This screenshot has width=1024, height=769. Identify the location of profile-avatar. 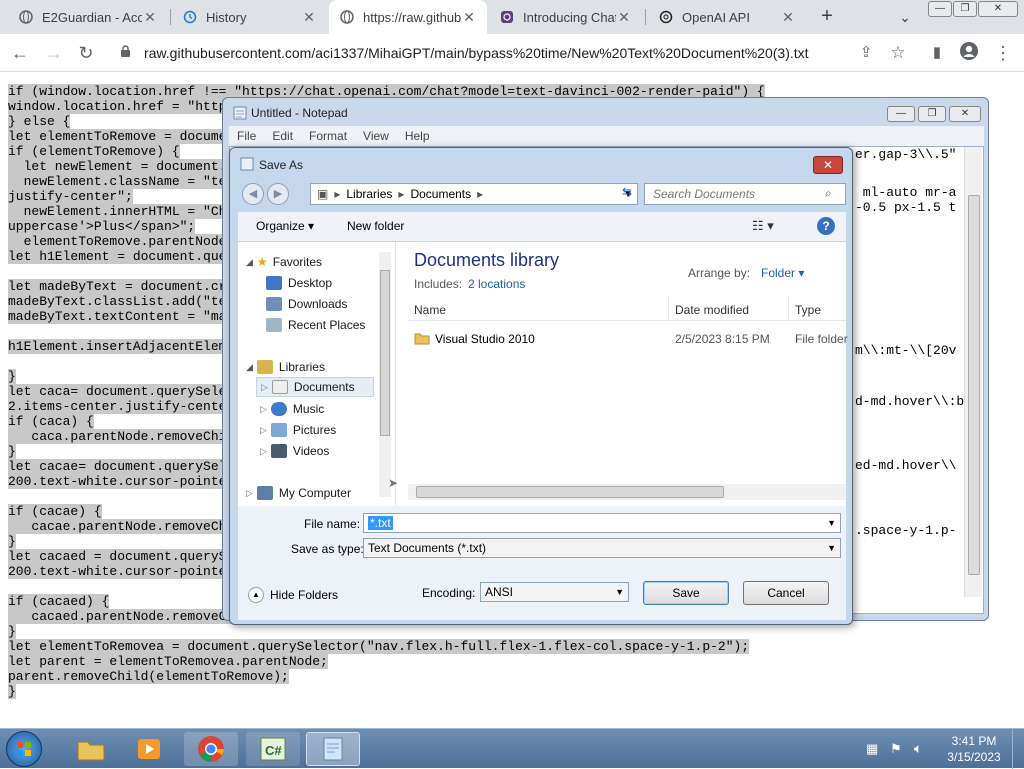
(969, 53).